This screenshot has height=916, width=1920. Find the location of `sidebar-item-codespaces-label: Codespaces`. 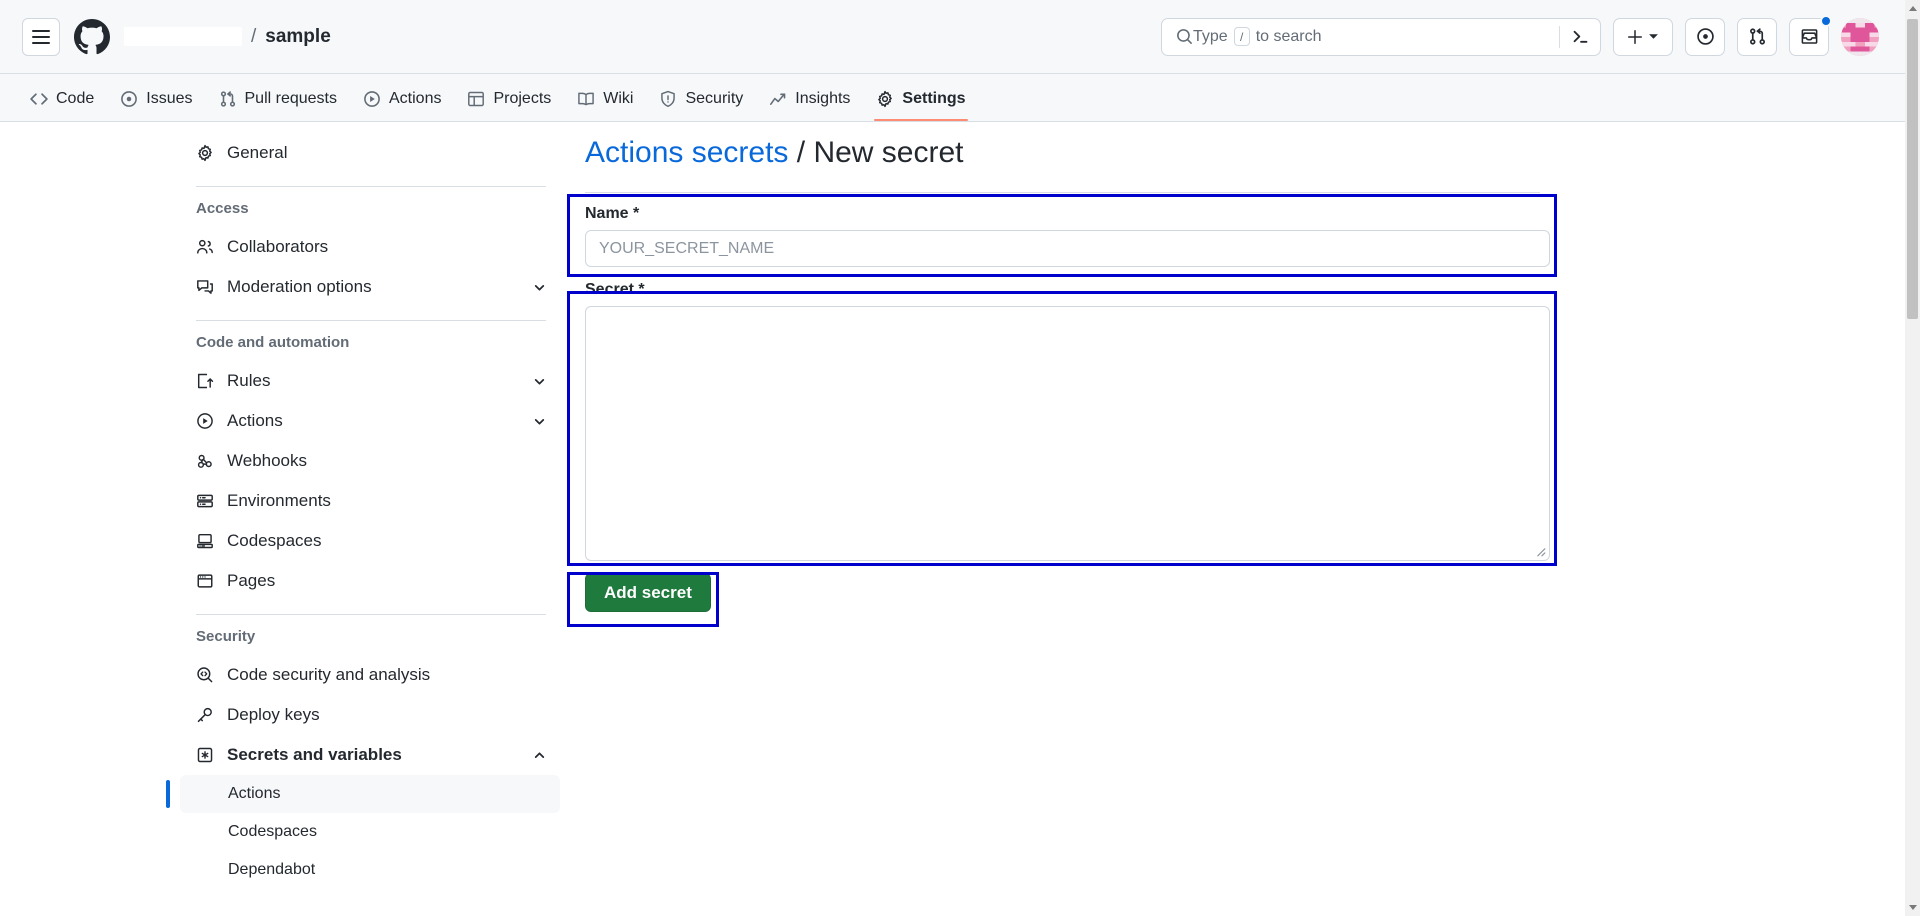

sidebar-item-codespaces-label: Codespaces is located at coordinates (274, 540).